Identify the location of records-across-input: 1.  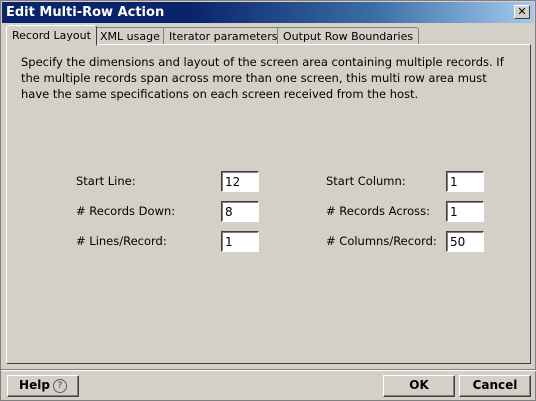
(465, 211).